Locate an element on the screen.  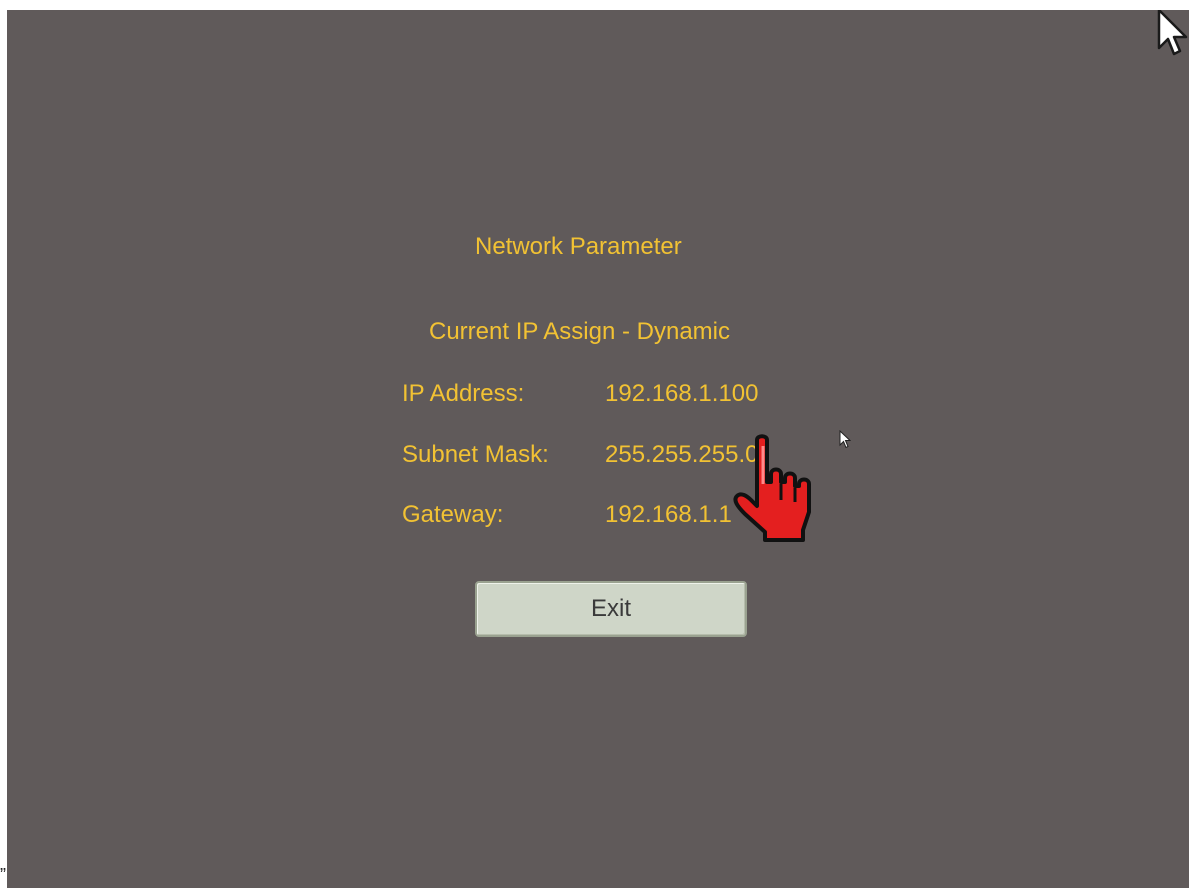
pointing-hand-icon is located at coordinates (772, 488).